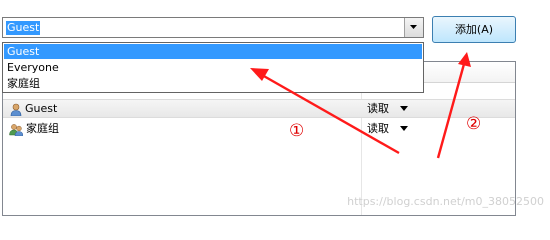 Image resolution: width=550 pixels, height=240 pixels. I want to click on user-group-icon, so click(16, 130).